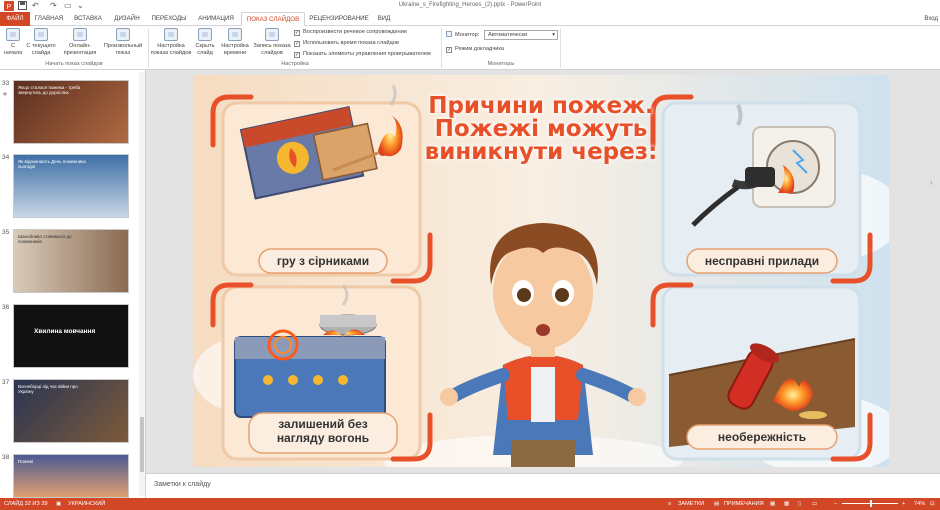  I want to click on narration-checkbox: ✓ Воспроизвести речевое сопровождение, so click(350, 32).